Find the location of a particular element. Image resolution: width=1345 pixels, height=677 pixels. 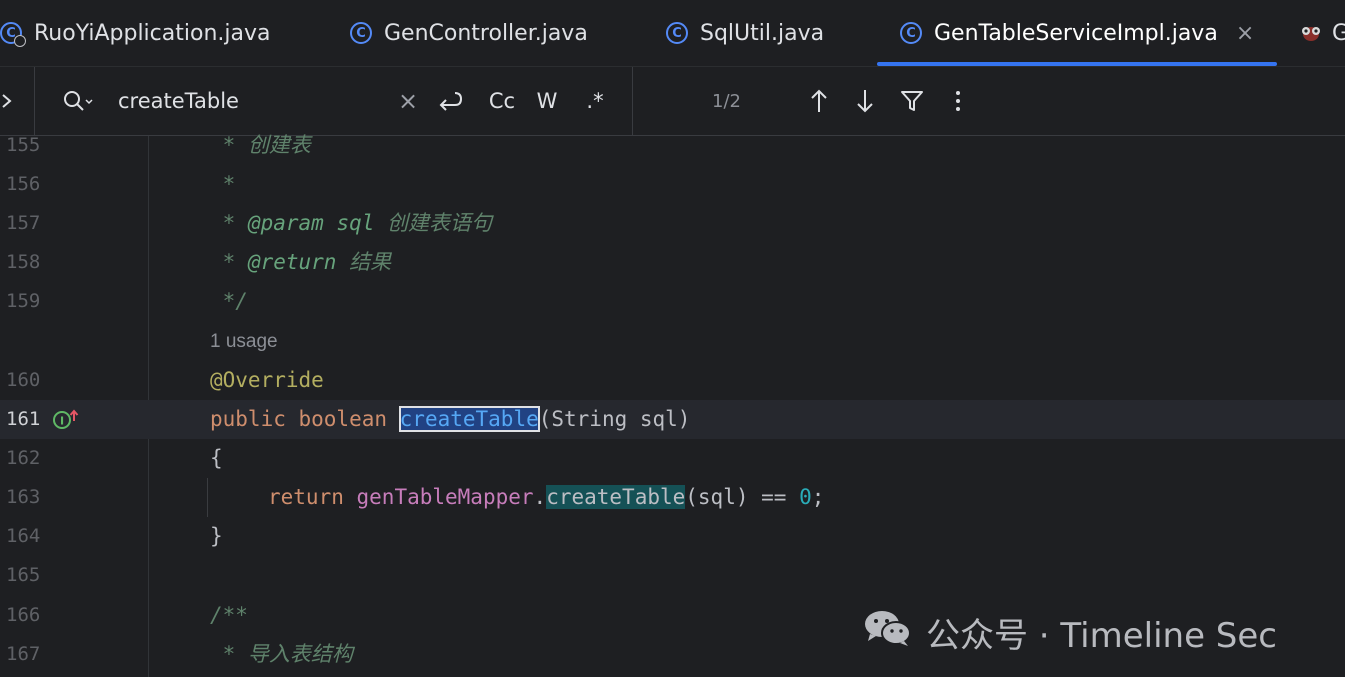

wechat-icon is located at coordinates (888, 632).